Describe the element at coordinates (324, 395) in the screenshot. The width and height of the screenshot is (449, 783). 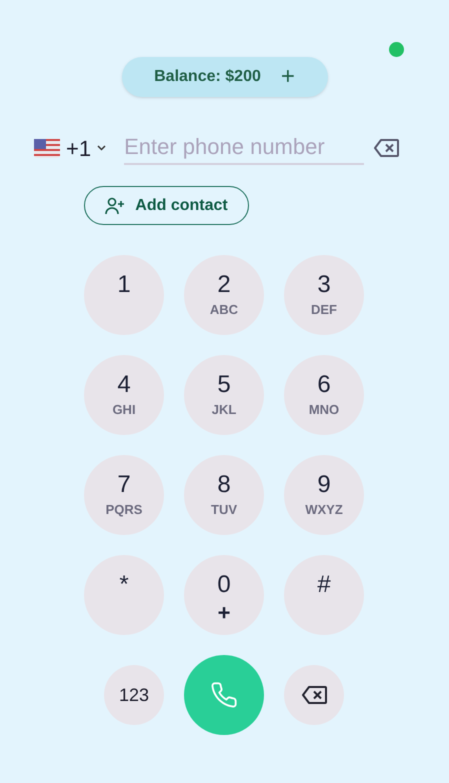
I see `dial-key: 6 MNO` at that location.